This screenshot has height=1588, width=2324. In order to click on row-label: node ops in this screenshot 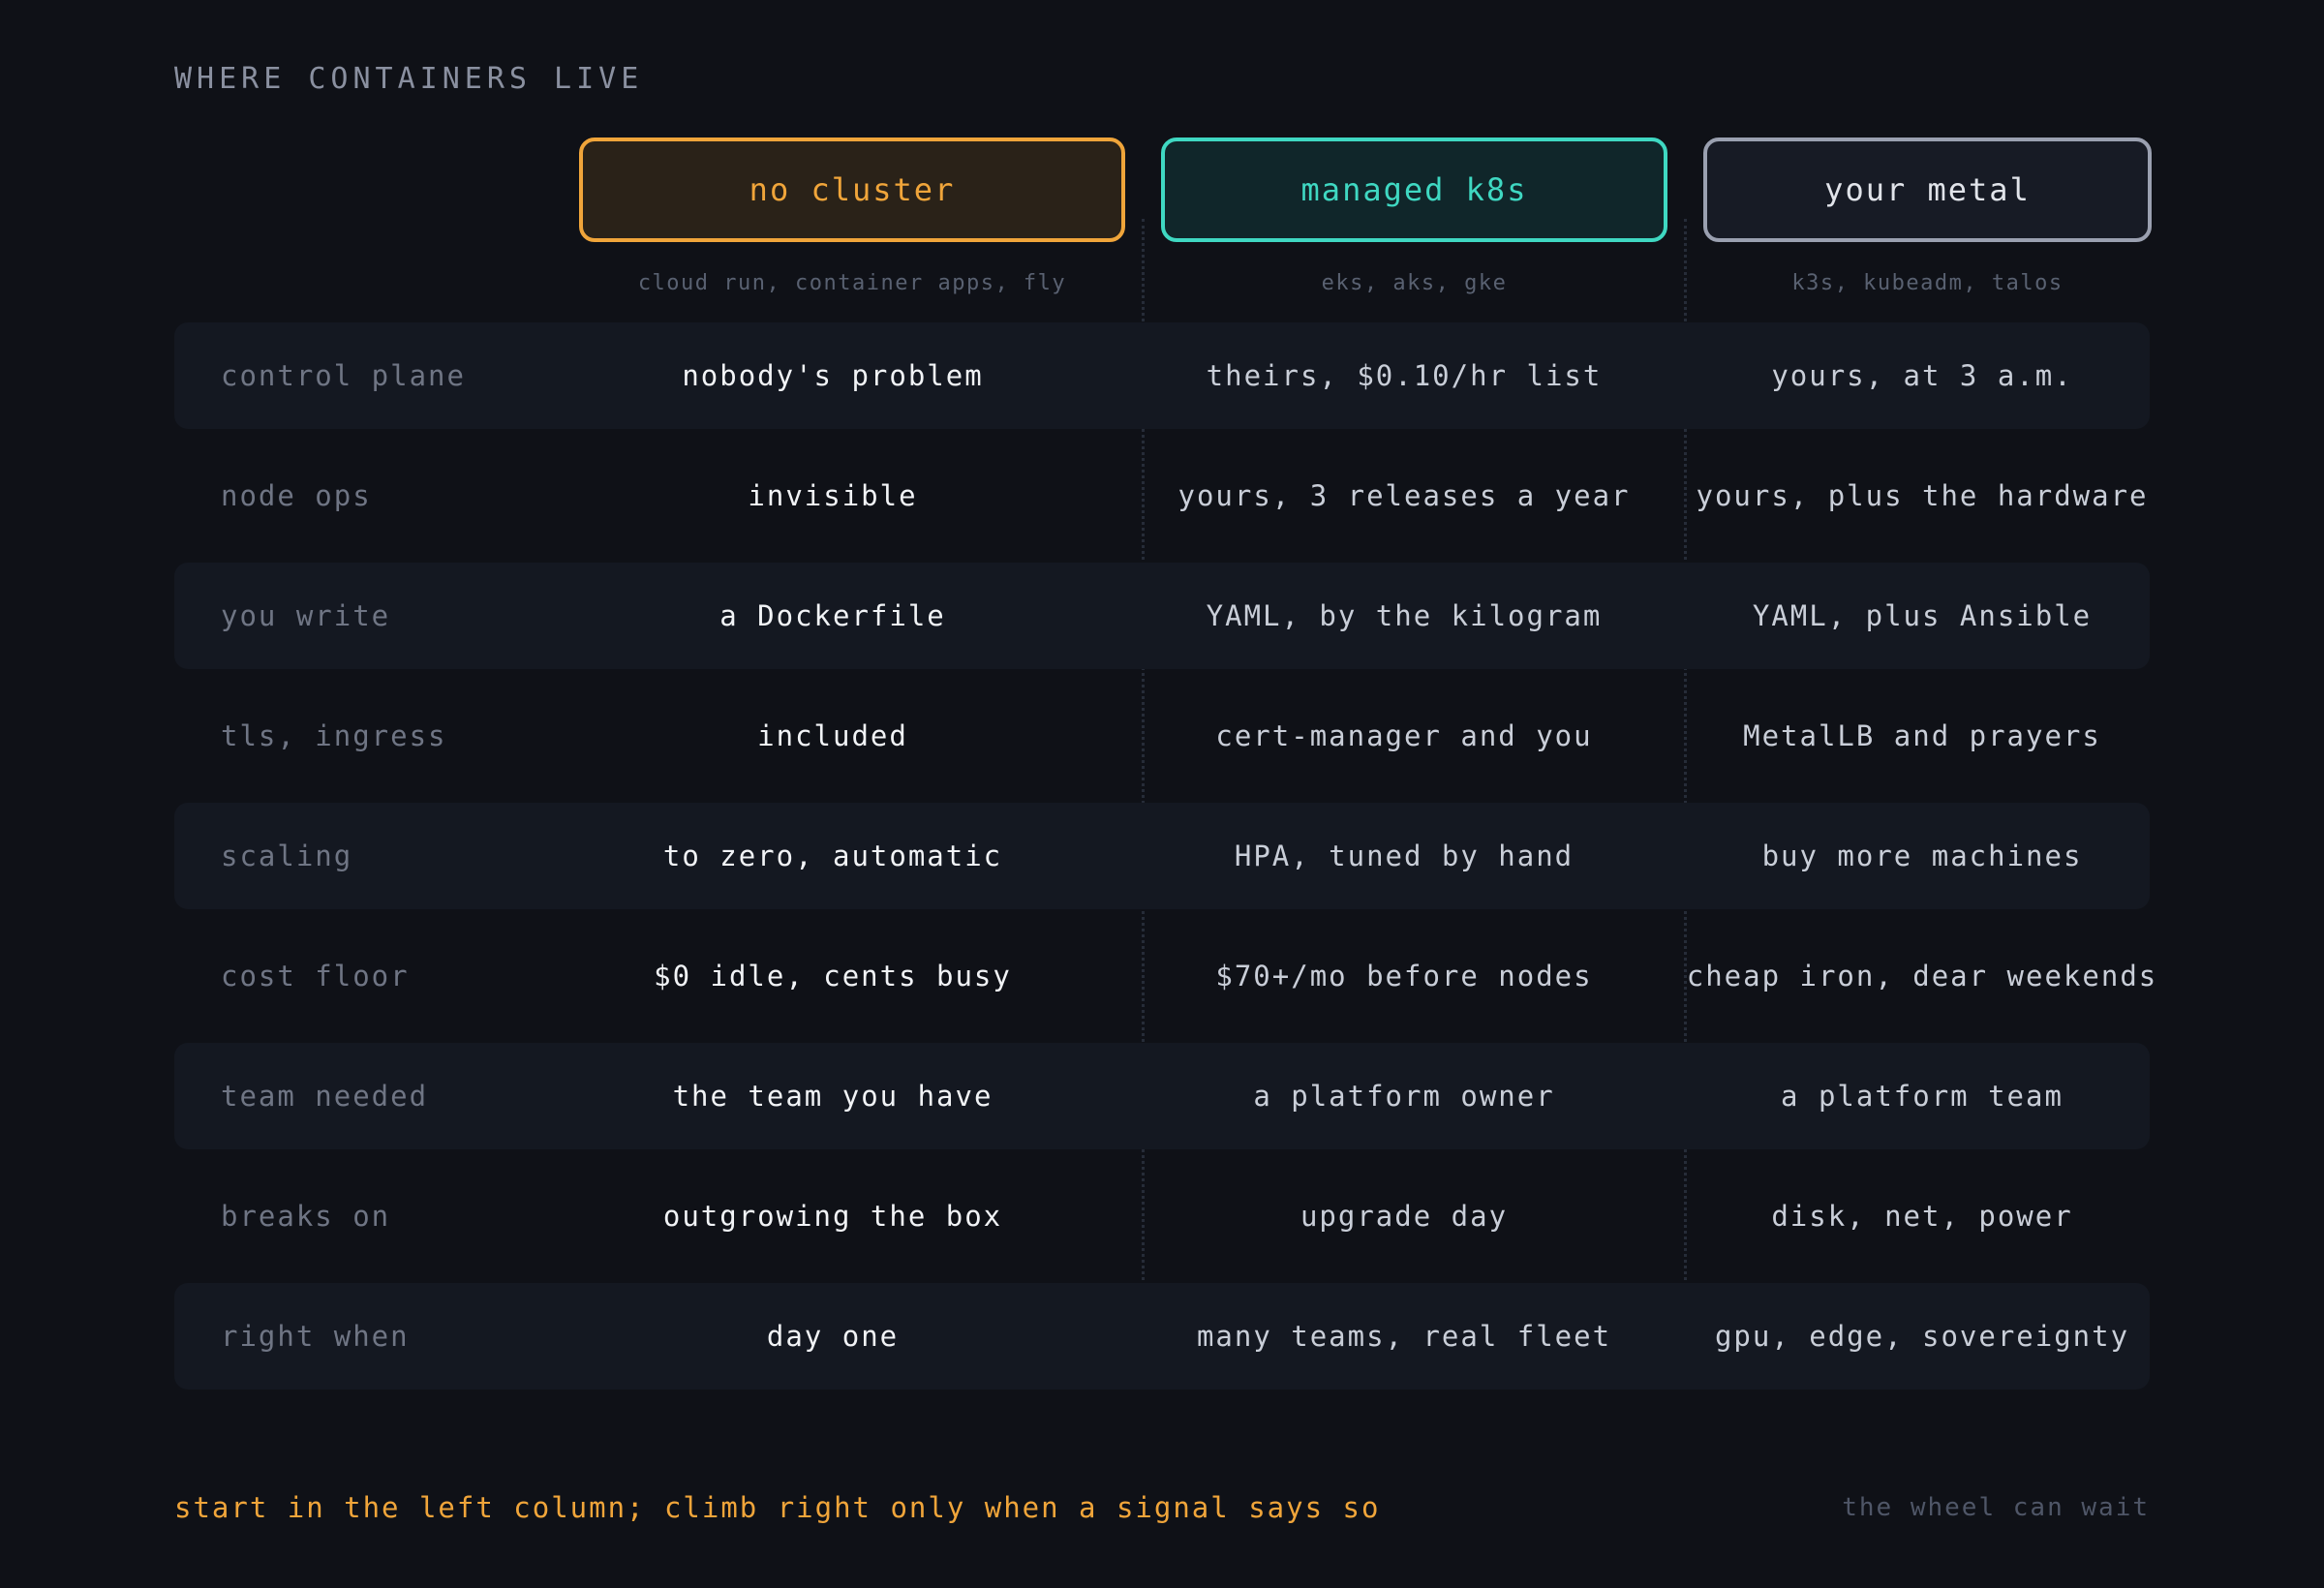, I will do `click(296, 495)`.